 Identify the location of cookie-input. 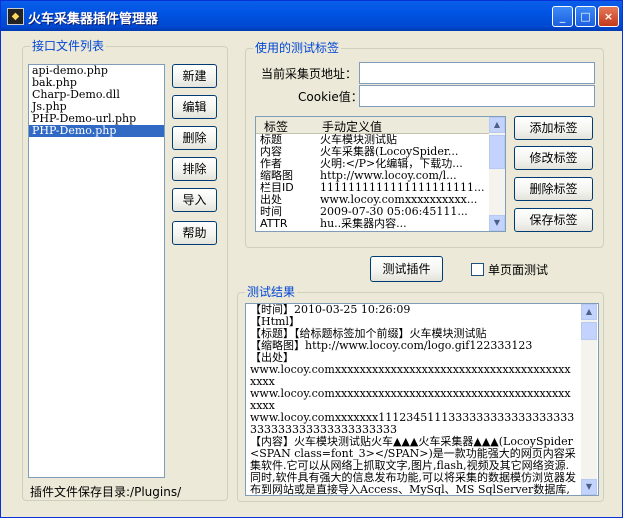
(477, 96).